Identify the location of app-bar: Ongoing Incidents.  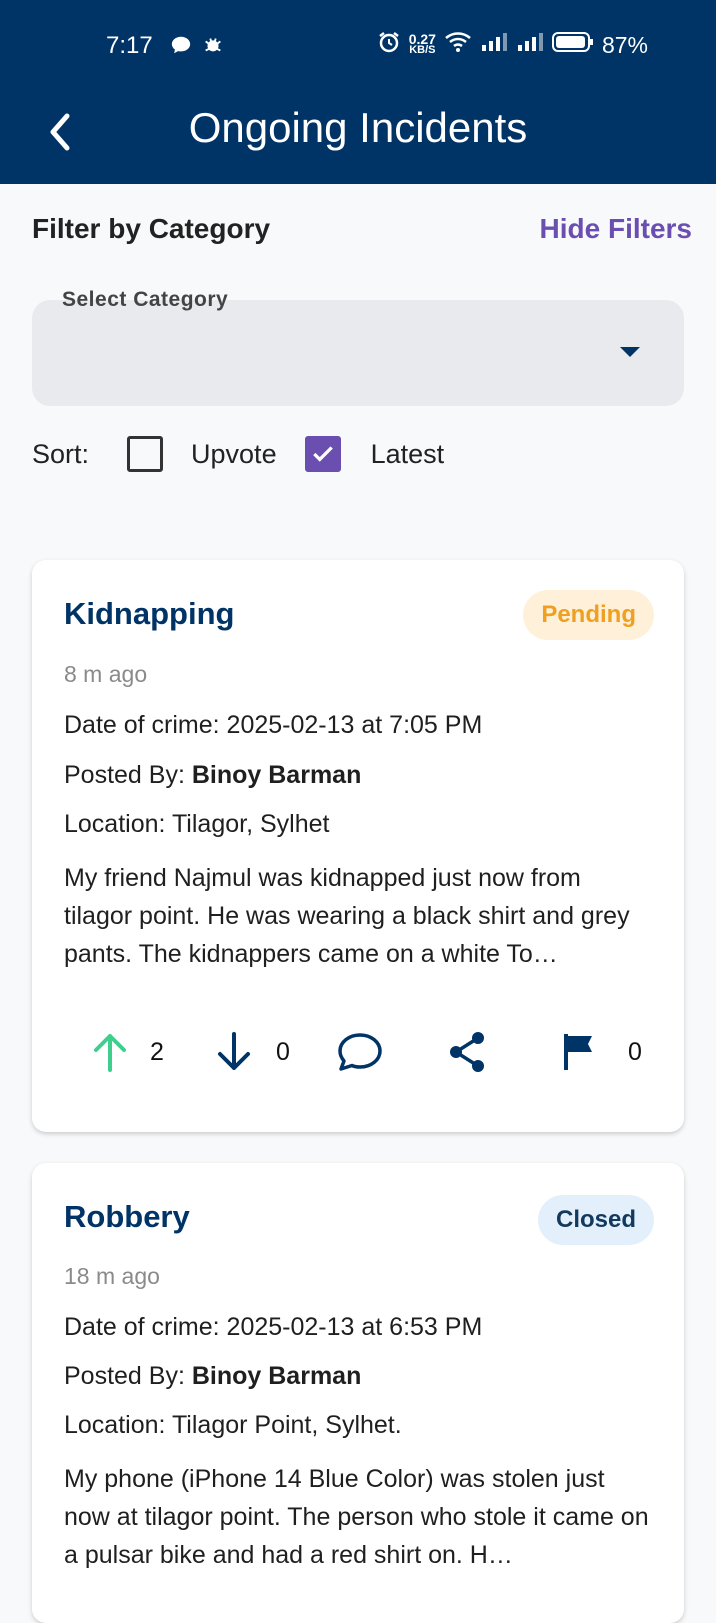
(358, 137).